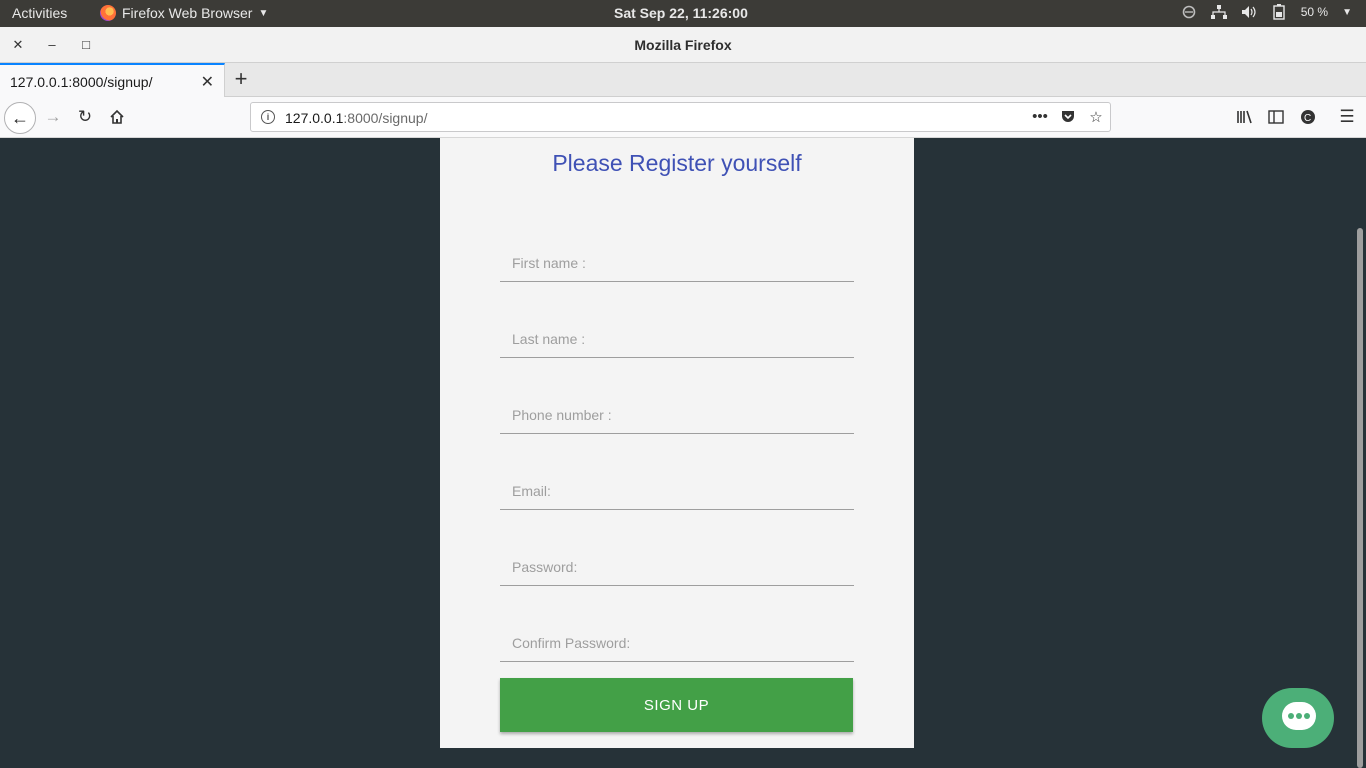 The height and width of the screenshot is (768, 1366). I want to click on close-tab-icon: ✕, so click(207, 82).